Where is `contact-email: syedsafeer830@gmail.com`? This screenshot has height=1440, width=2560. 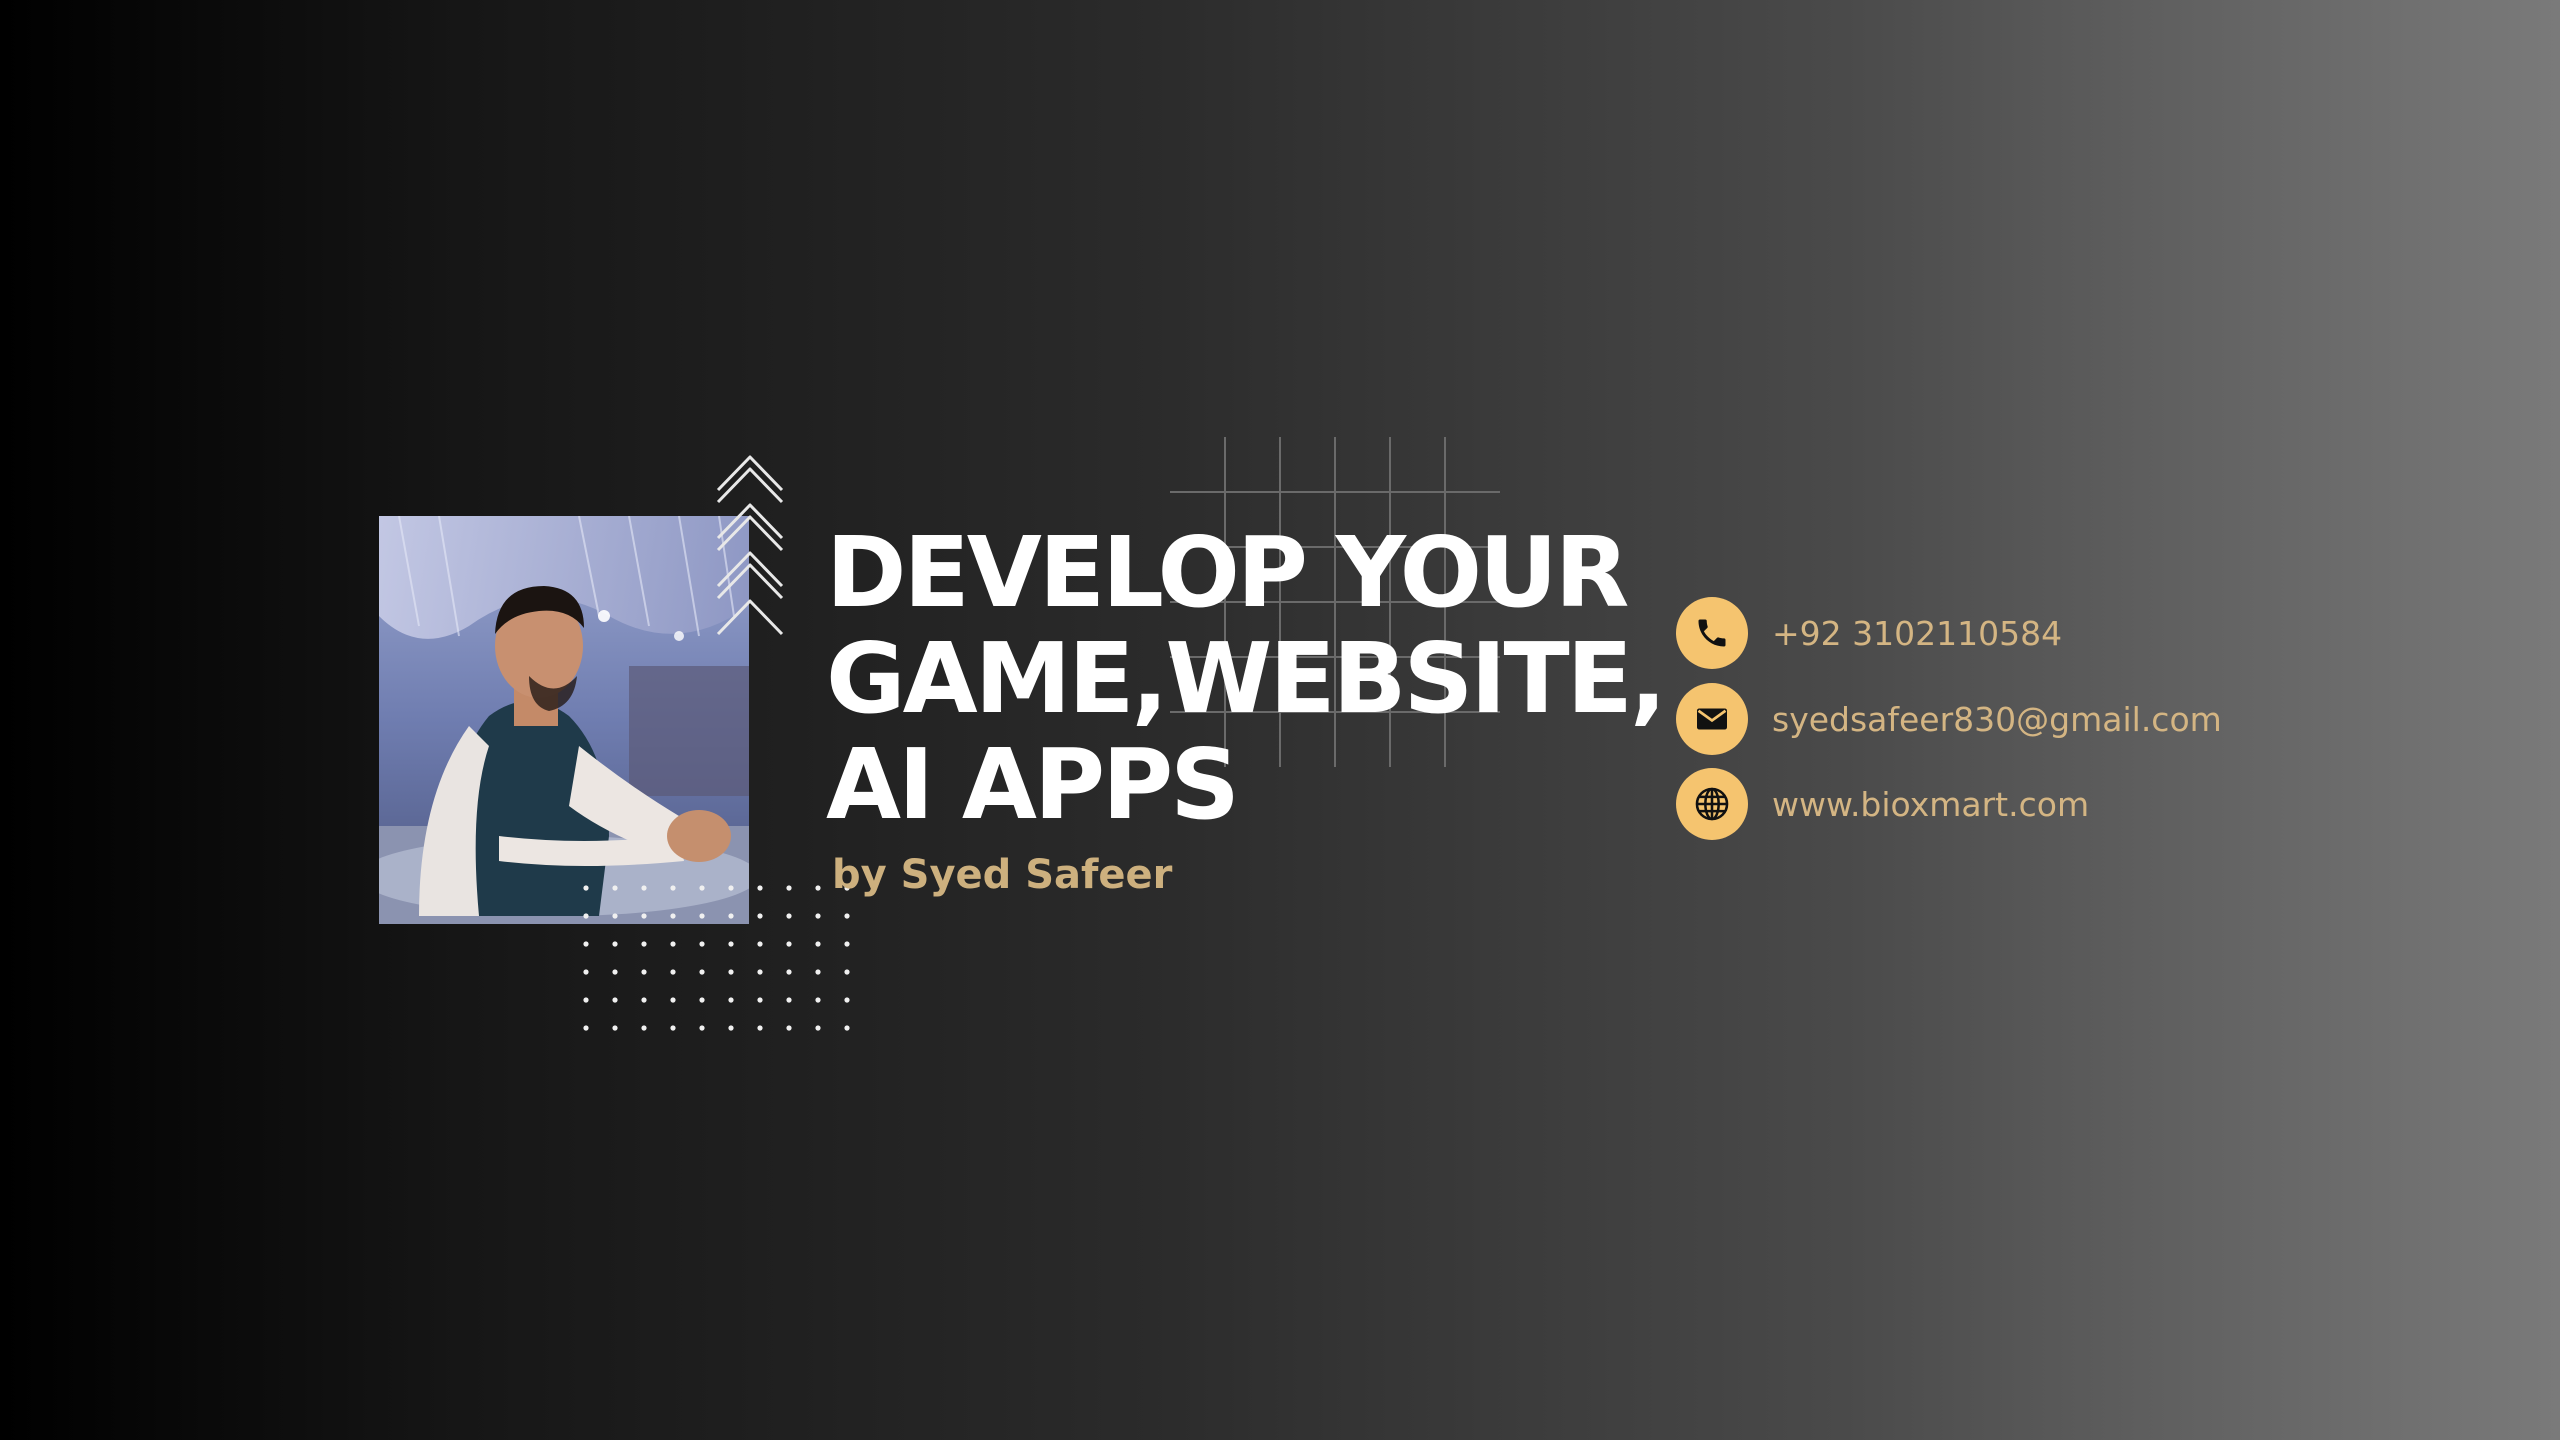
contact-email: syedsafeer830@gmail.com is located at coordinates (1949, 719).